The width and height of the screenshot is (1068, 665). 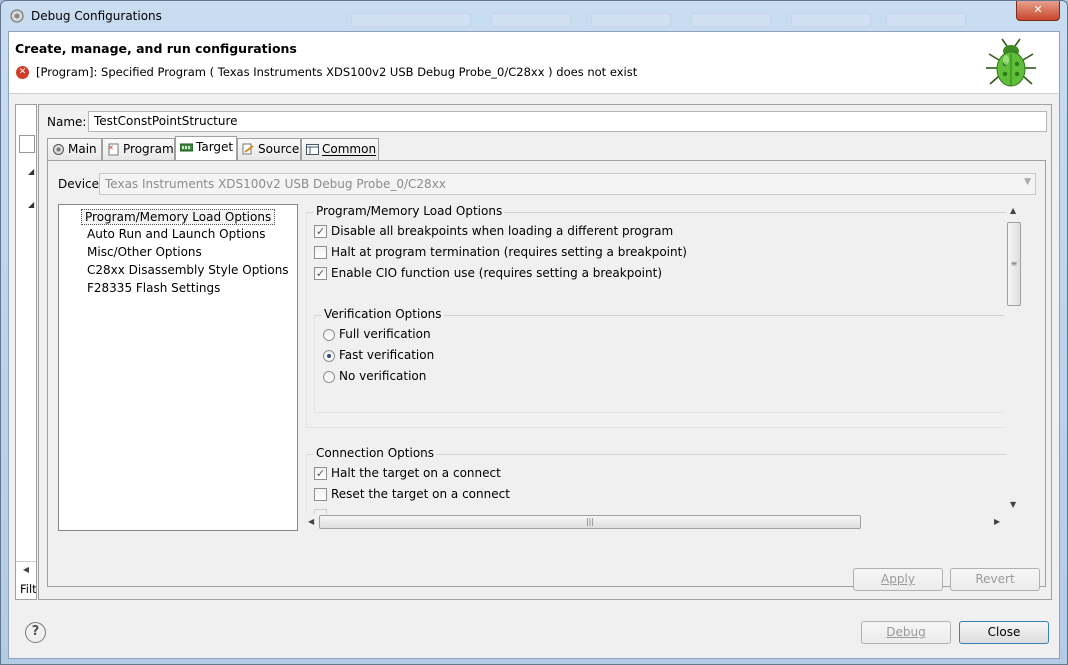 What do you see at coordinates (17, 16) in the screenshot?
I see `debug-gear-icon` at bounding box center [17, 16].